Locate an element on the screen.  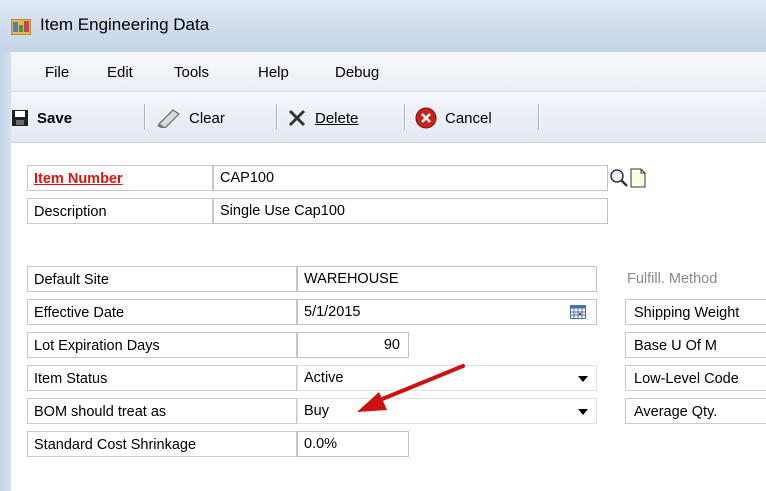
lot-expiration-field: 90 is located at coordinates (353, 345).